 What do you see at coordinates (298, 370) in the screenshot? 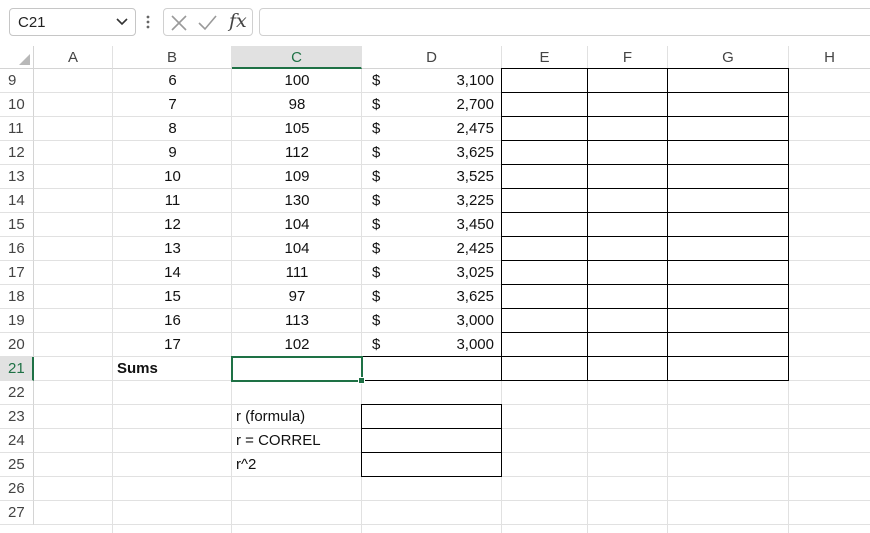
I see `active-cell-c21` at bounding box center [298, 370].